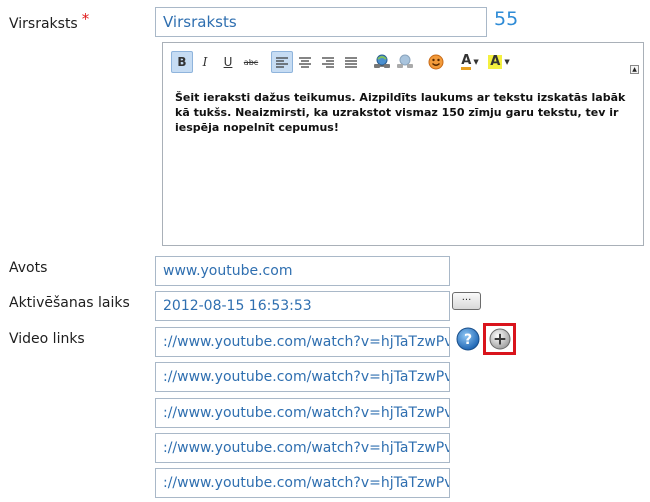  What do you see at coordinates (43, 24) in the screenshot?
I see `title-label-text: Virsraksts` at bounding box center [43, 24].